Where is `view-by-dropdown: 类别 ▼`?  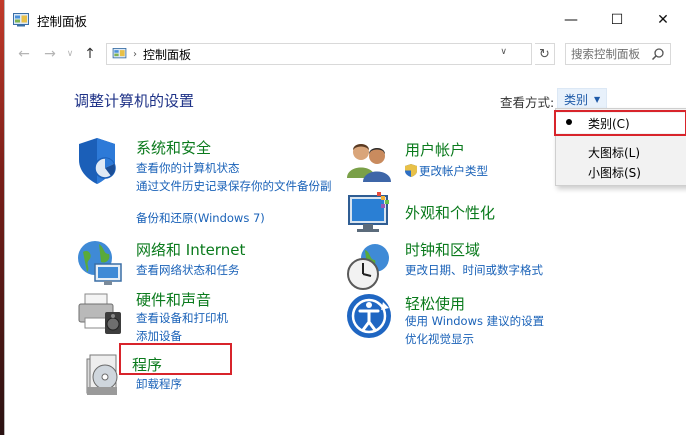 view-by-dropdown: 类别 ▼ is located at coordinates (582, 99).